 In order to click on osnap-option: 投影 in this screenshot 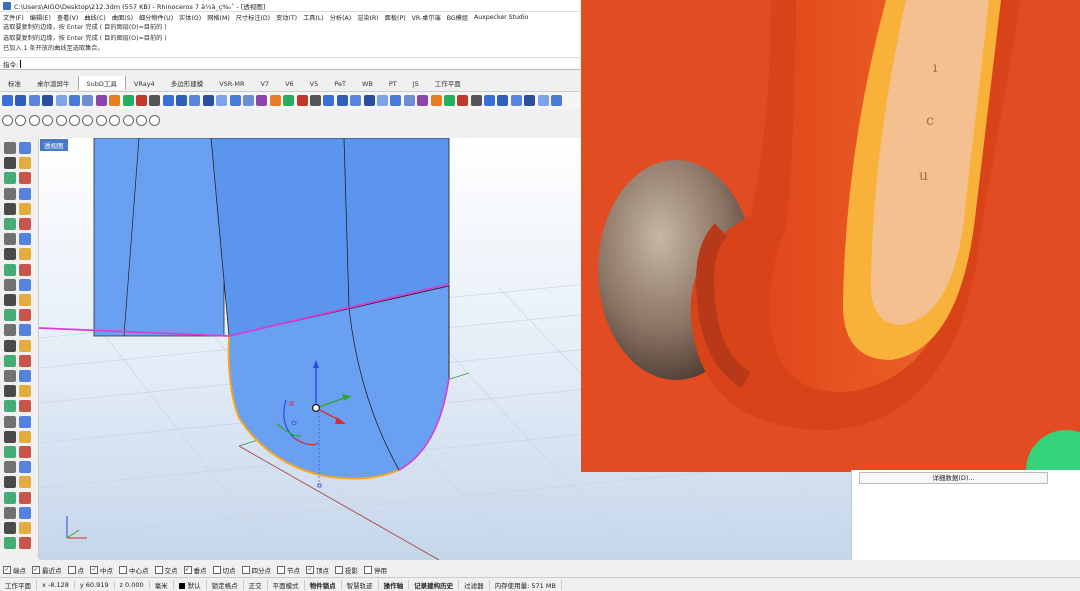, I will do `click(346, 570)`.